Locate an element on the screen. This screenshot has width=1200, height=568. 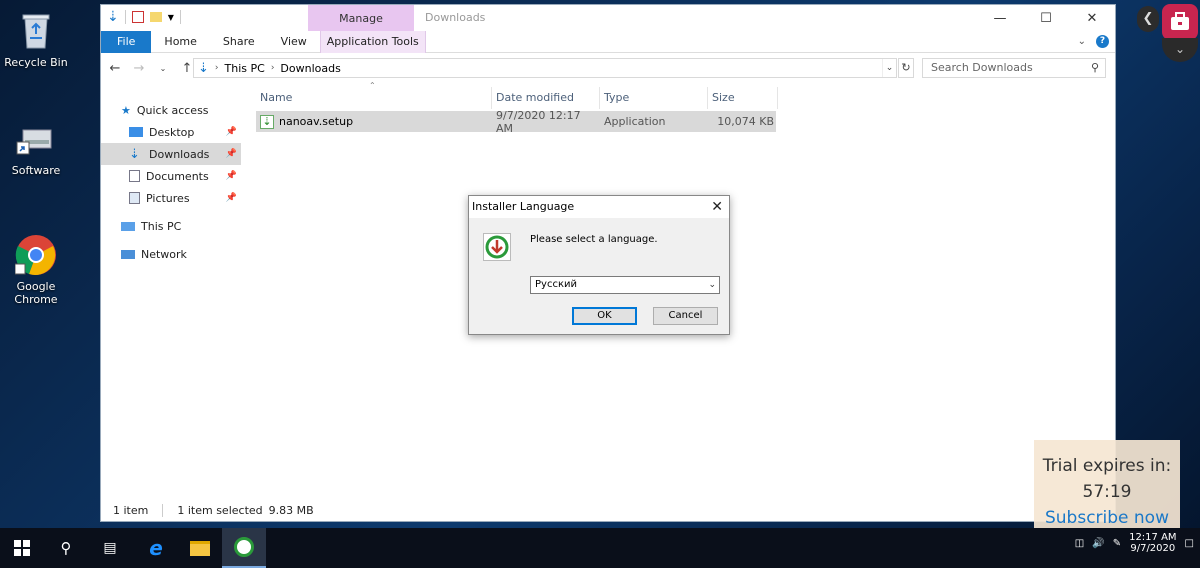
taskbar-installer is located at coordinates (244, 548).